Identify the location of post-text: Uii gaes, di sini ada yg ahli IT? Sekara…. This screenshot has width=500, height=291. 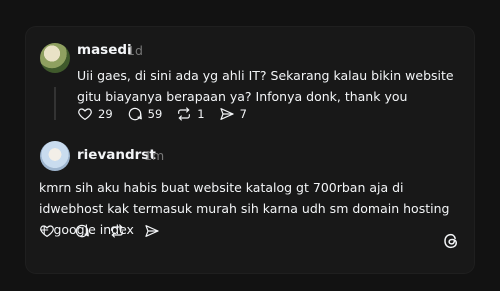
(265, 86).